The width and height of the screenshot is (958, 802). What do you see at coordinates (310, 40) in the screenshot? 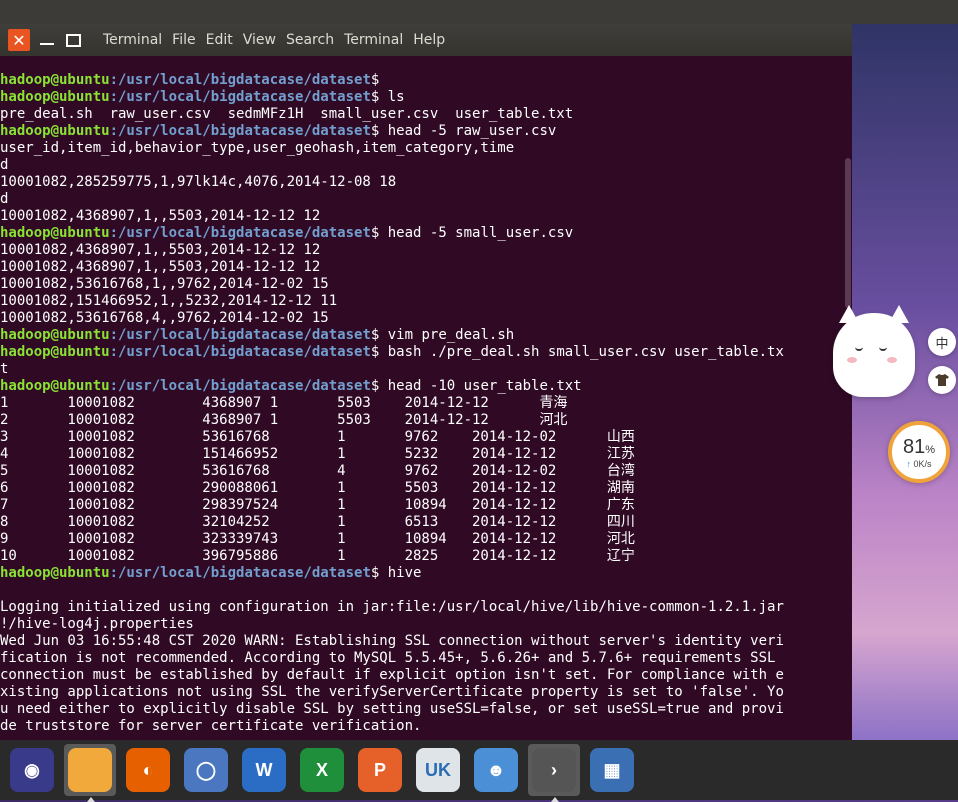
I see `menu-search: Search` at bounding box center [310, 40].